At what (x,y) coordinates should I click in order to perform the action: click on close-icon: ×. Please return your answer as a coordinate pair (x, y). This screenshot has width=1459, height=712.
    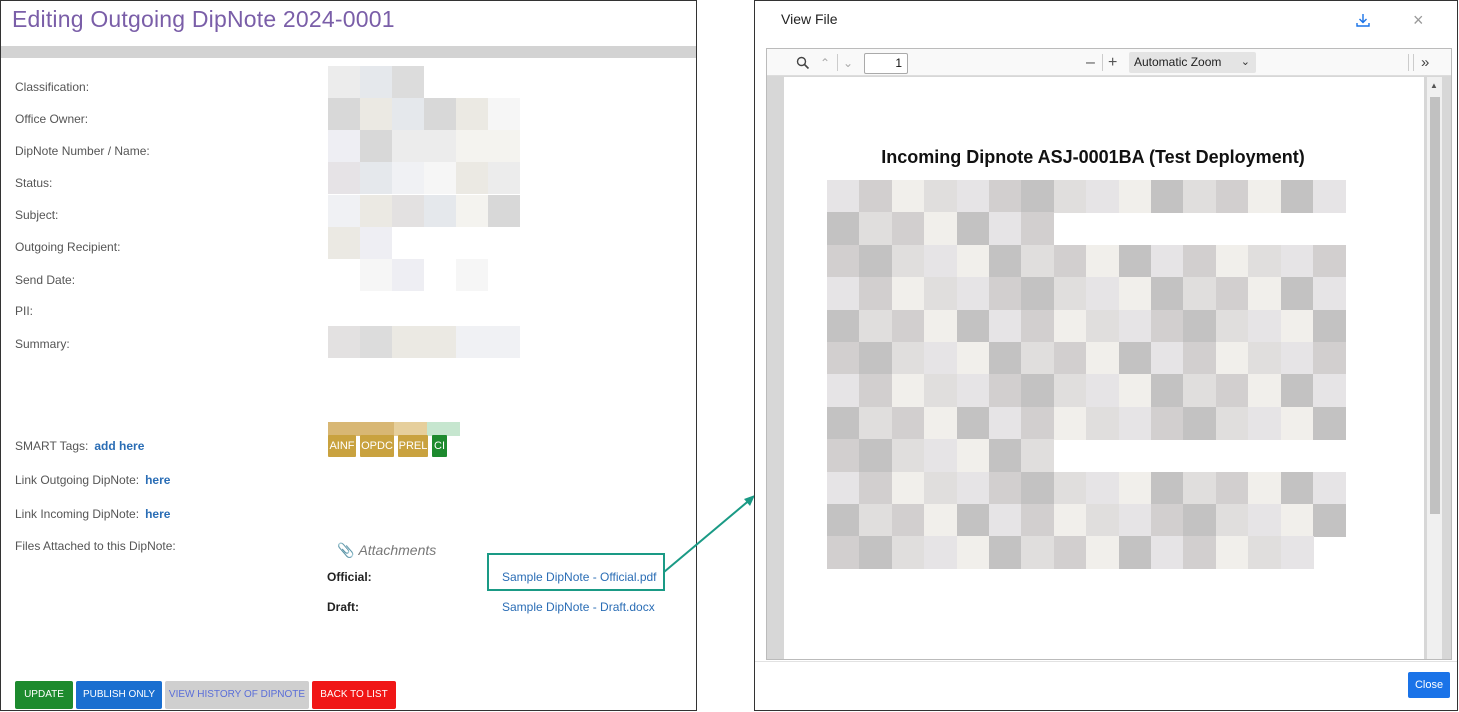
    Looking at the image, I should click on (1418, 20).